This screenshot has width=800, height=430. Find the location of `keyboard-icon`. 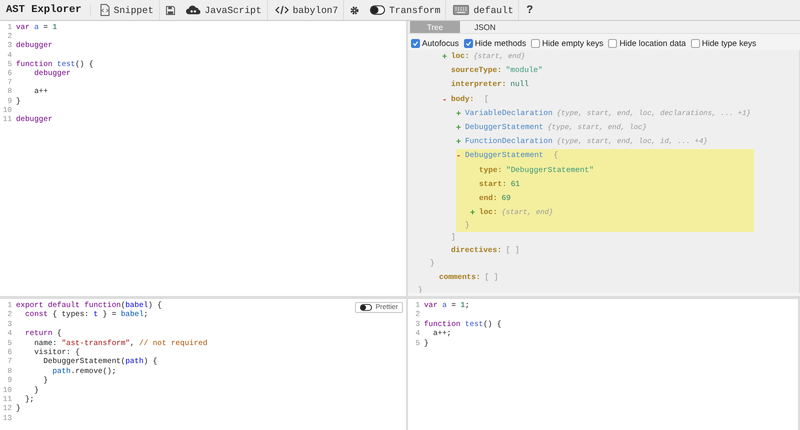

keyboard-icon is located at coordinates (461, 10).